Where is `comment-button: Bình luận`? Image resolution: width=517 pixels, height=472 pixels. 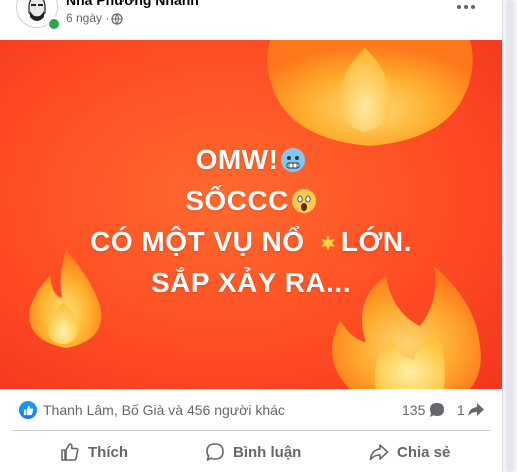 comment-button: Bình luận is located at coordinates (253, 452).